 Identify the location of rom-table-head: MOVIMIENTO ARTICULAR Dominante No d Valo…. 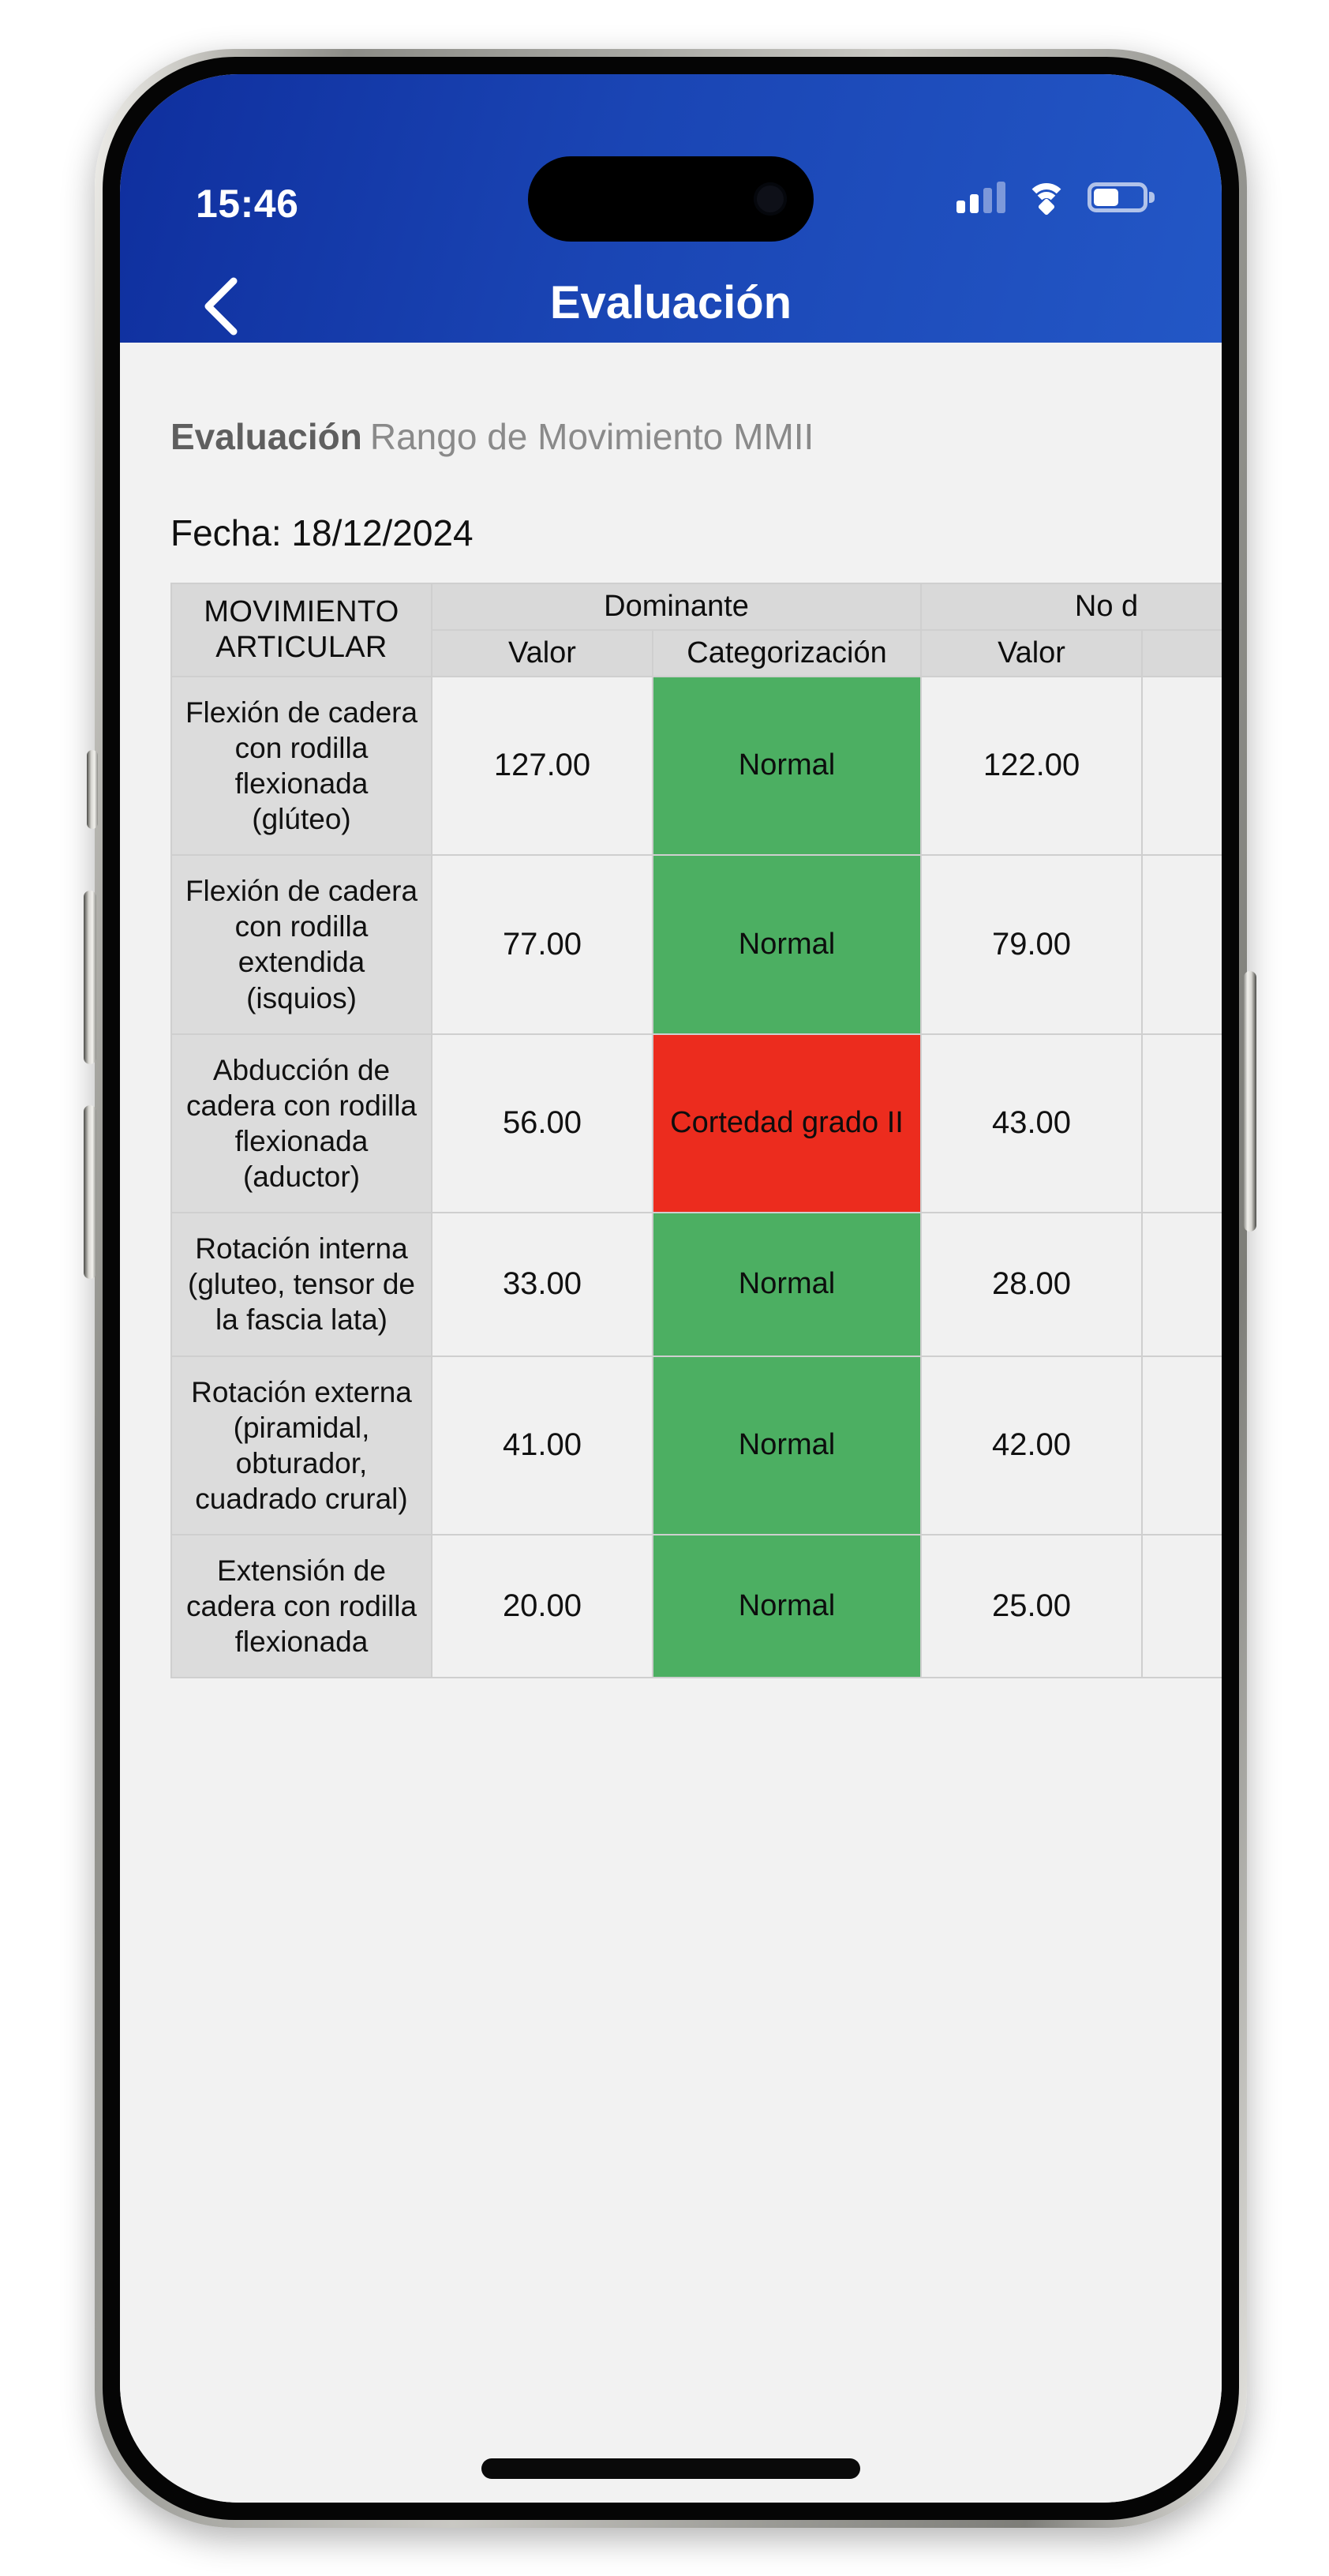
(696, 630).